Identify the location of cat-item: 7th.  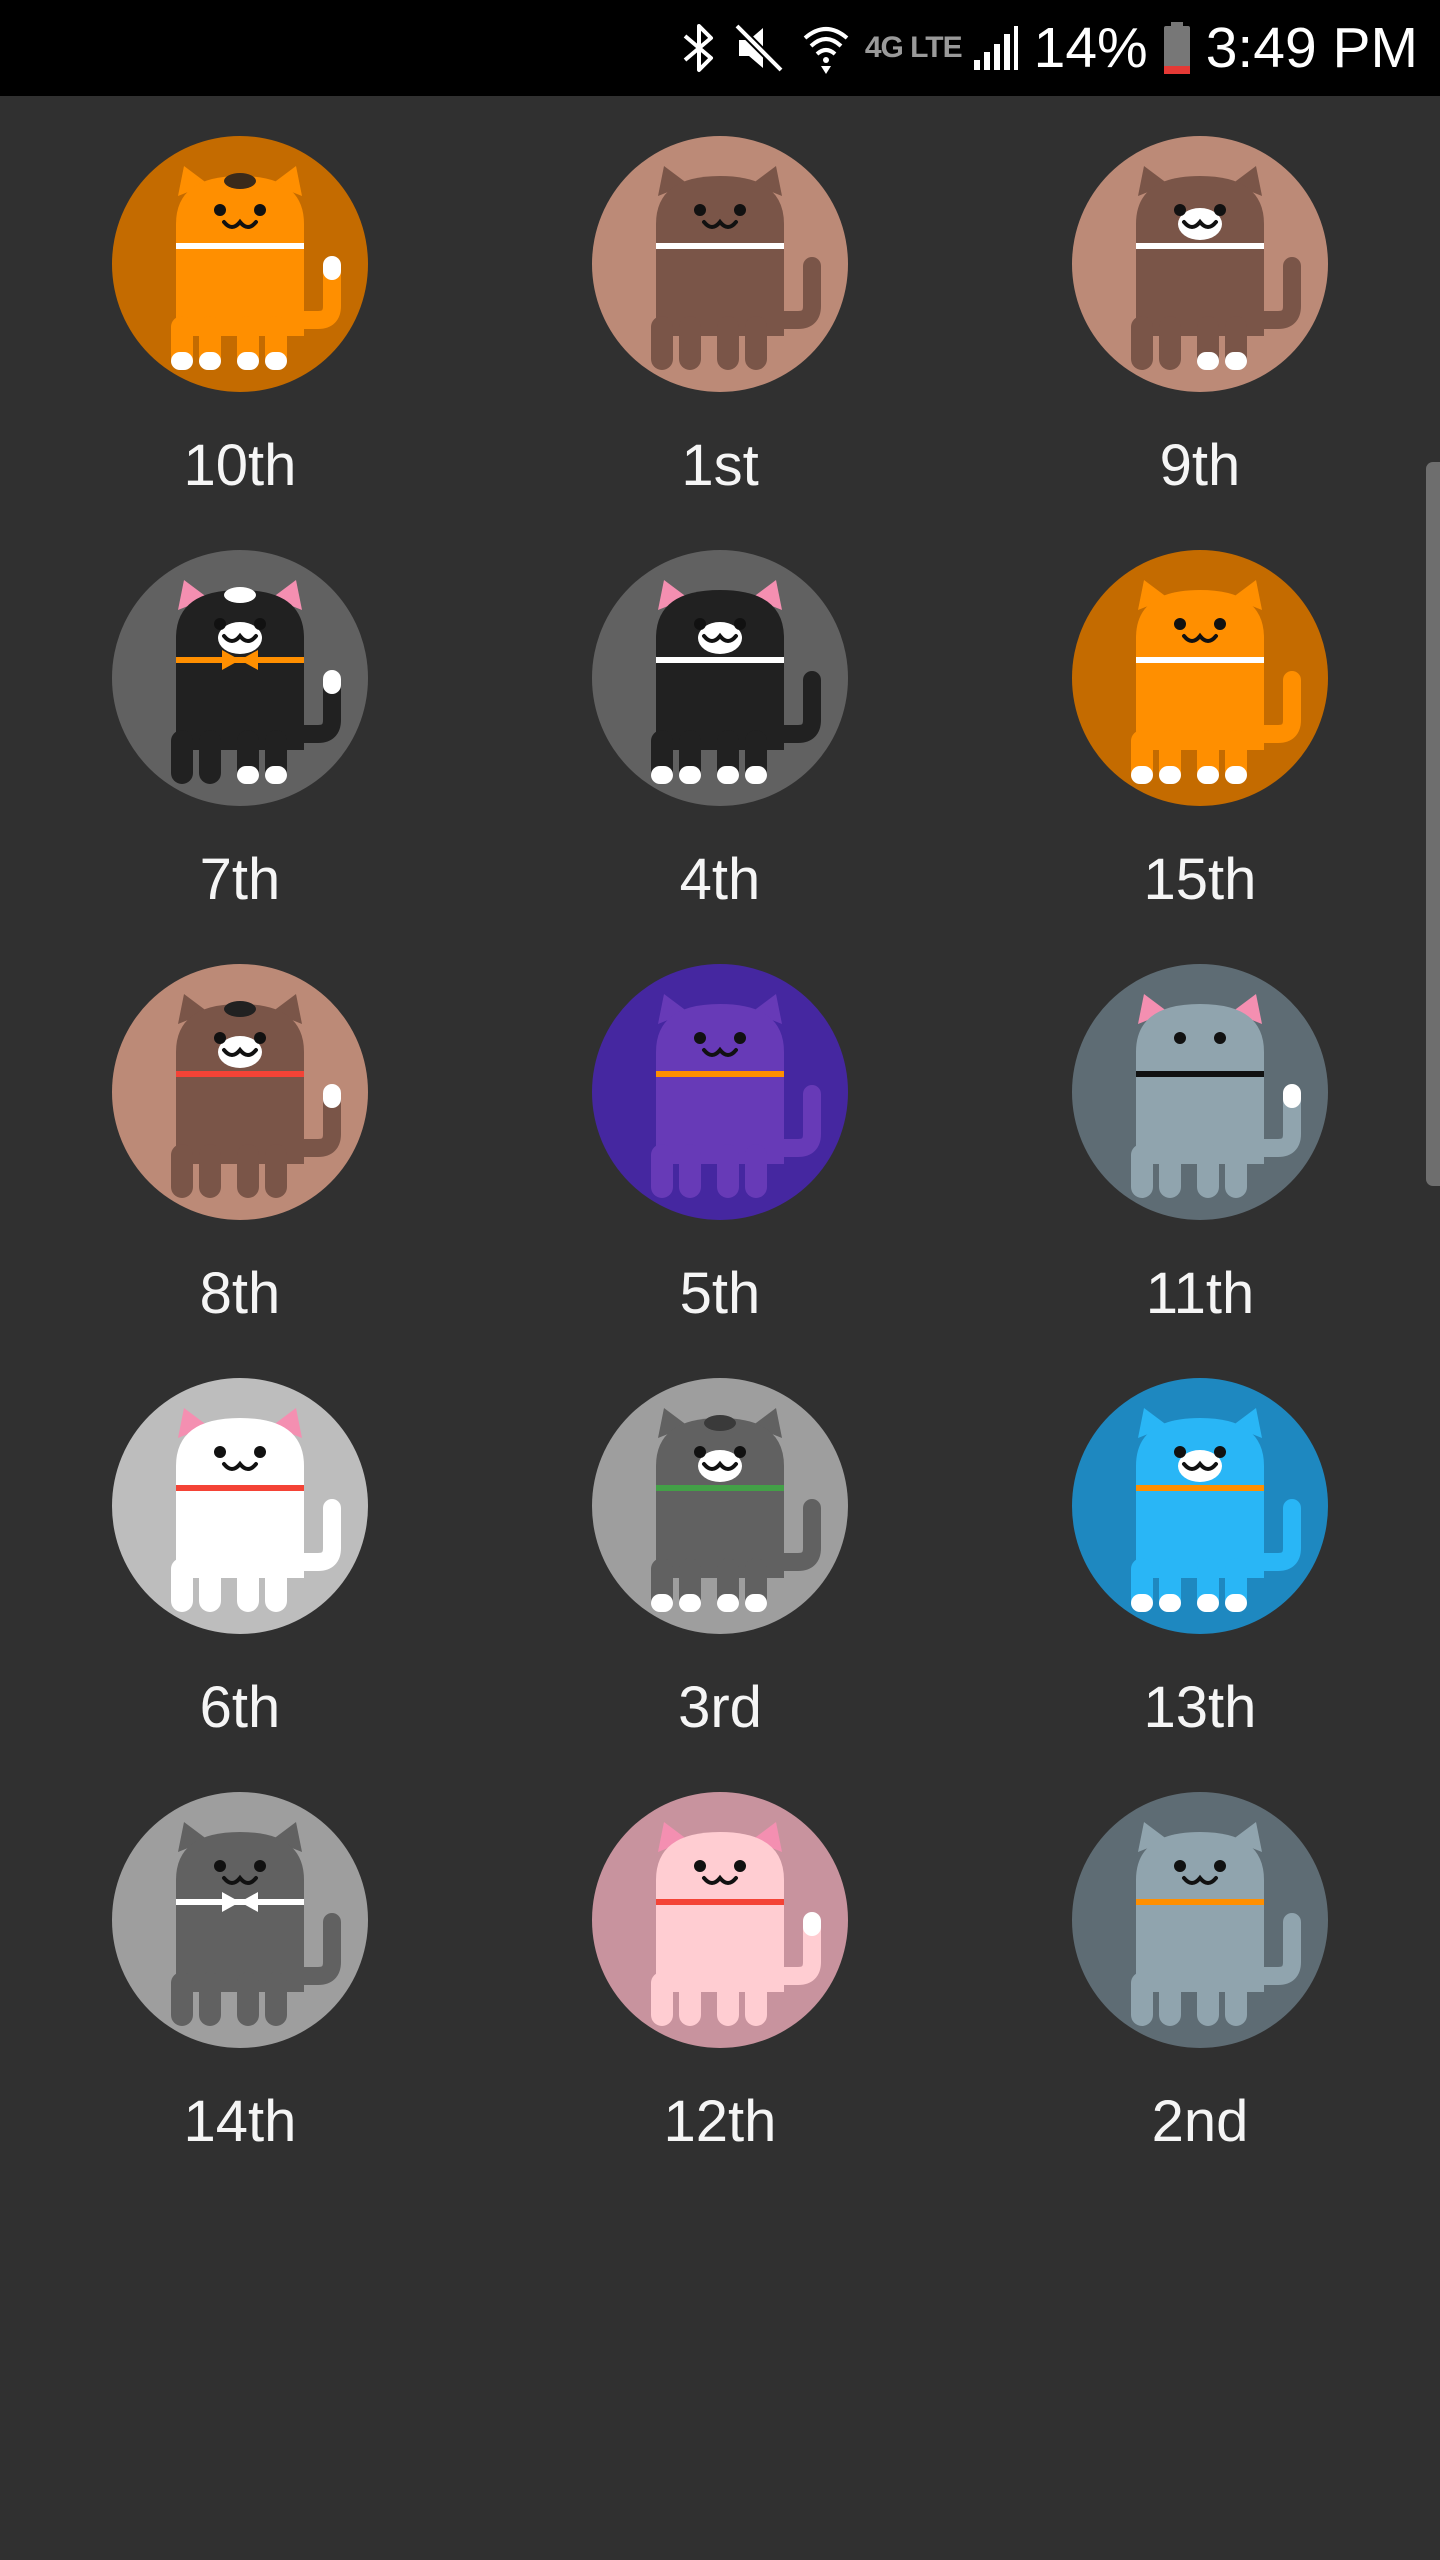
(240, 717).